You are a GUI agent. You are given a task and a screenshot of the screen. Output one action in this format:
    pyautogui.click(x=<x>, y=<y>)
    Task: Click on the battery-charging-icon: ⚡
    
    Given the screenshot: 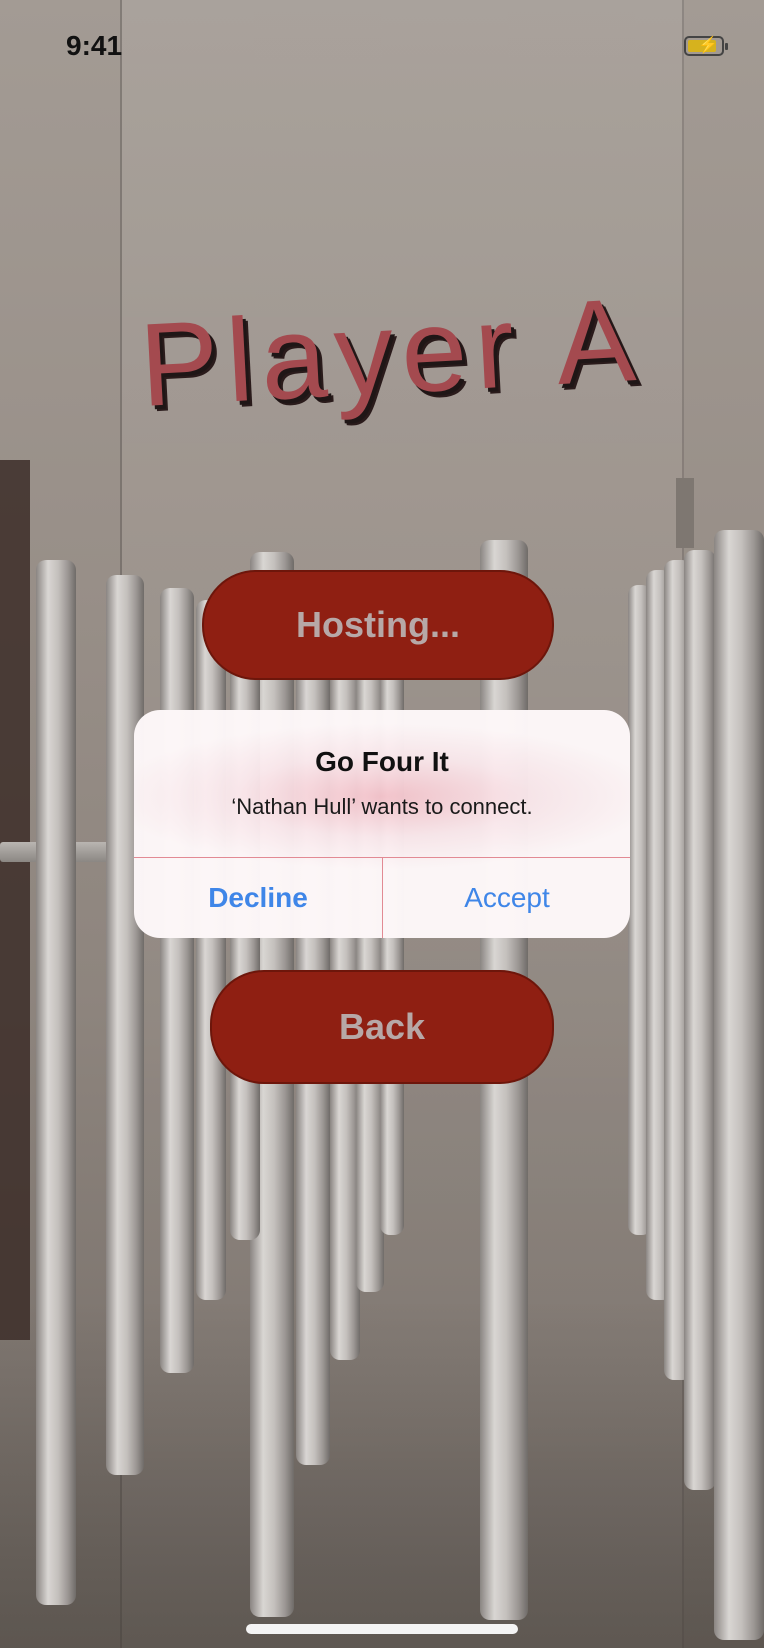 What is the action you would take?
    pyautogui.click(x=706, y=46)
    